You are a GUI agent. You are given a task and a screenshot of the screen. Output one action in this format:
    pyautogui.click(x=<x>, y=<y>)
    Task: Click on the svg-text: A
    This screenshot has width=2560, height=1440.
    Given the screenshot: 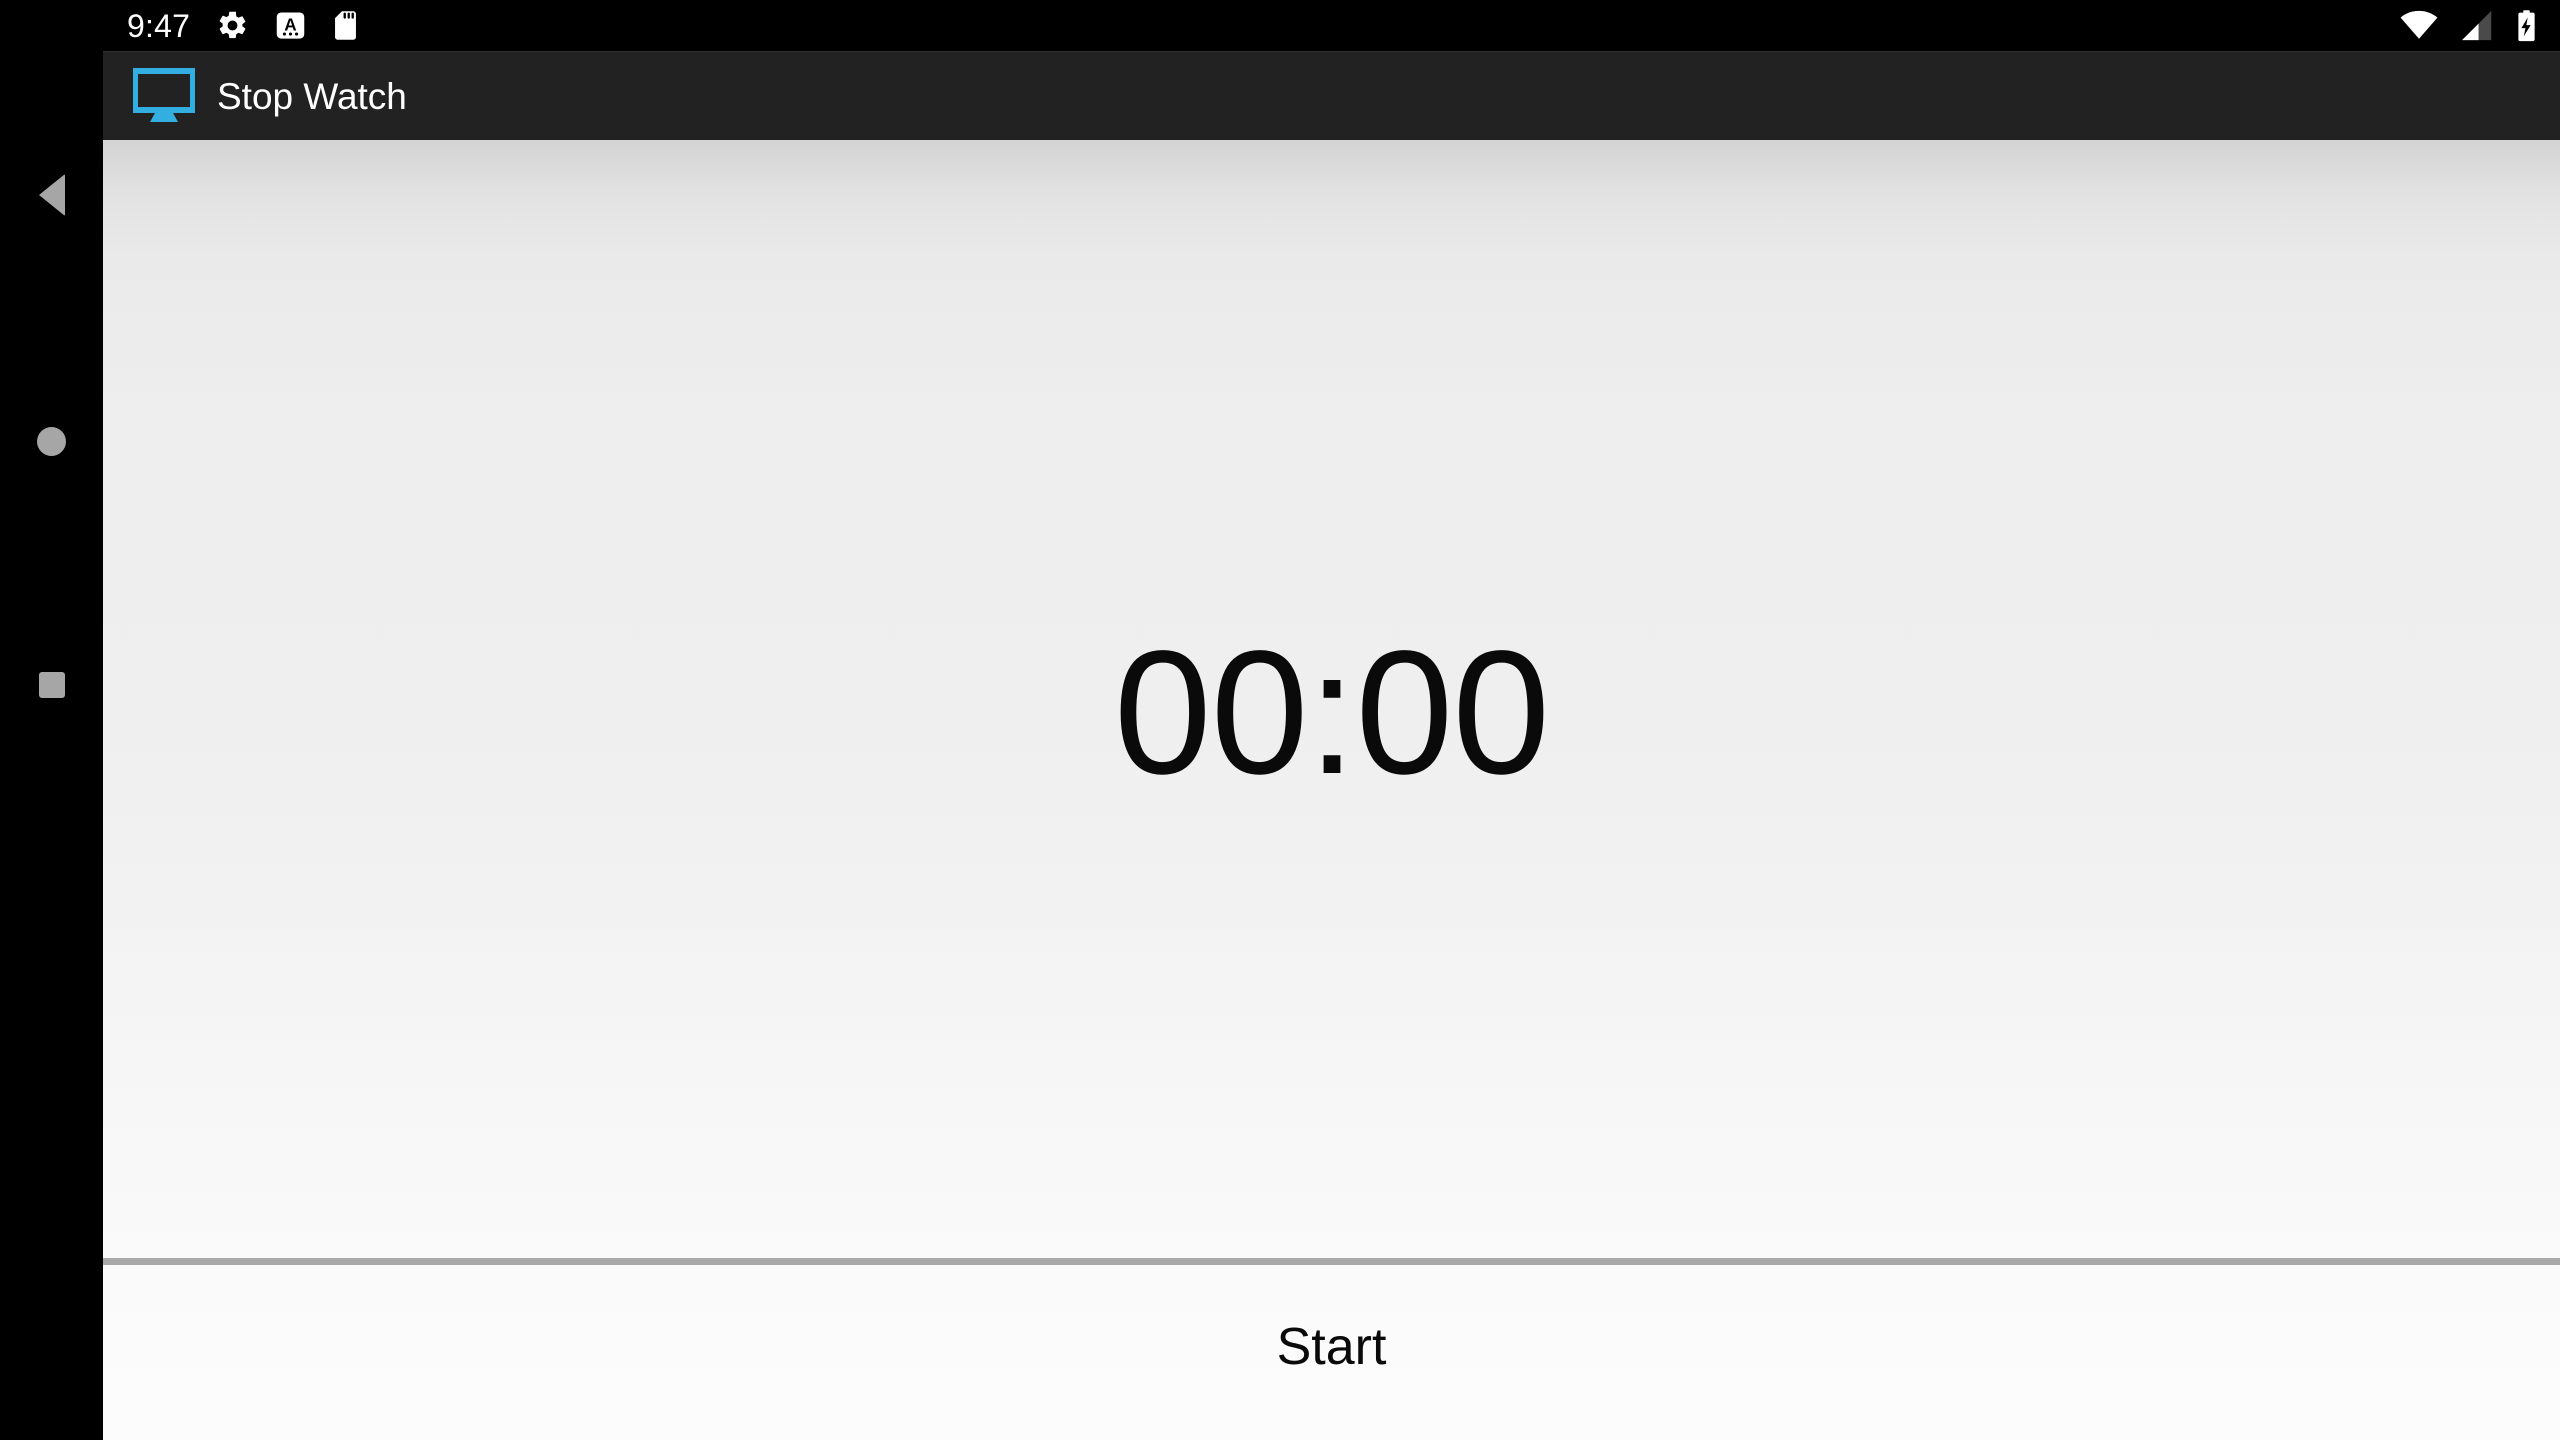 What is the action you would take?
    pyautogui.click(x=290, y=24)
    